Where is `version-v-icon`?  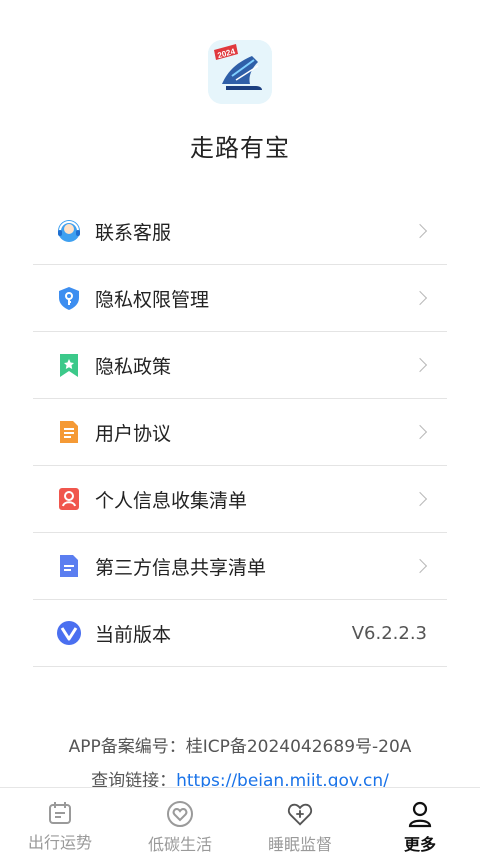 version-v-icon is located at coordinates (69, 633).